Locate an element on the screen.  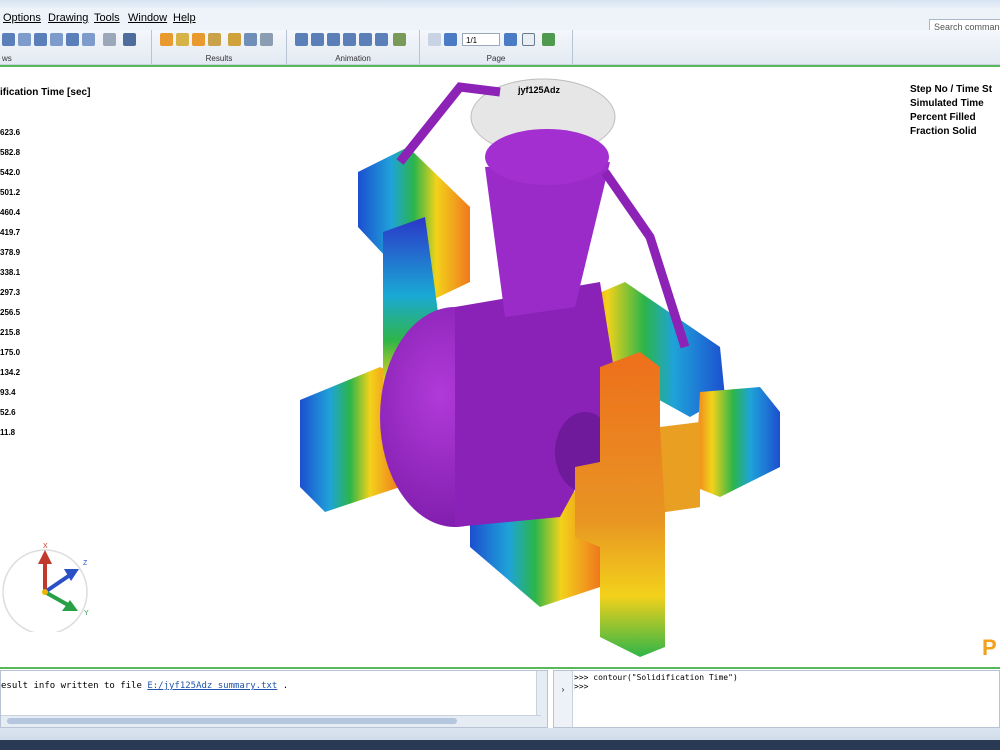
new-page-icon is located at coordinates (434, 39).